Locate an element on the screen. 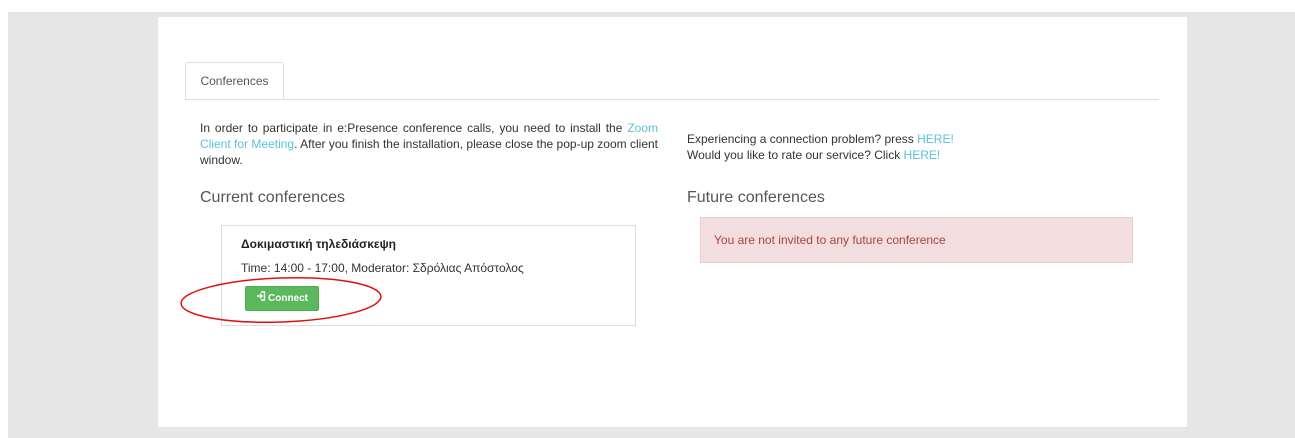 This screenshot has width=1295, height=438. conference-title: Δοκιμαστική τηλεδιάσκεψη is located at coordinates (318, 244).